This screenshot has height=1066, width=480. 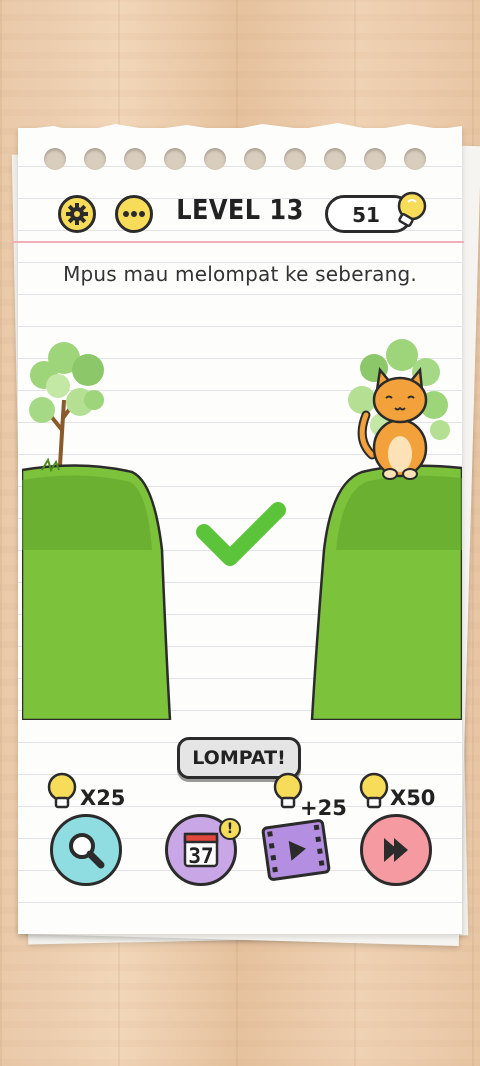 I want to click on search-tool-button, so click(x=89, y=853).